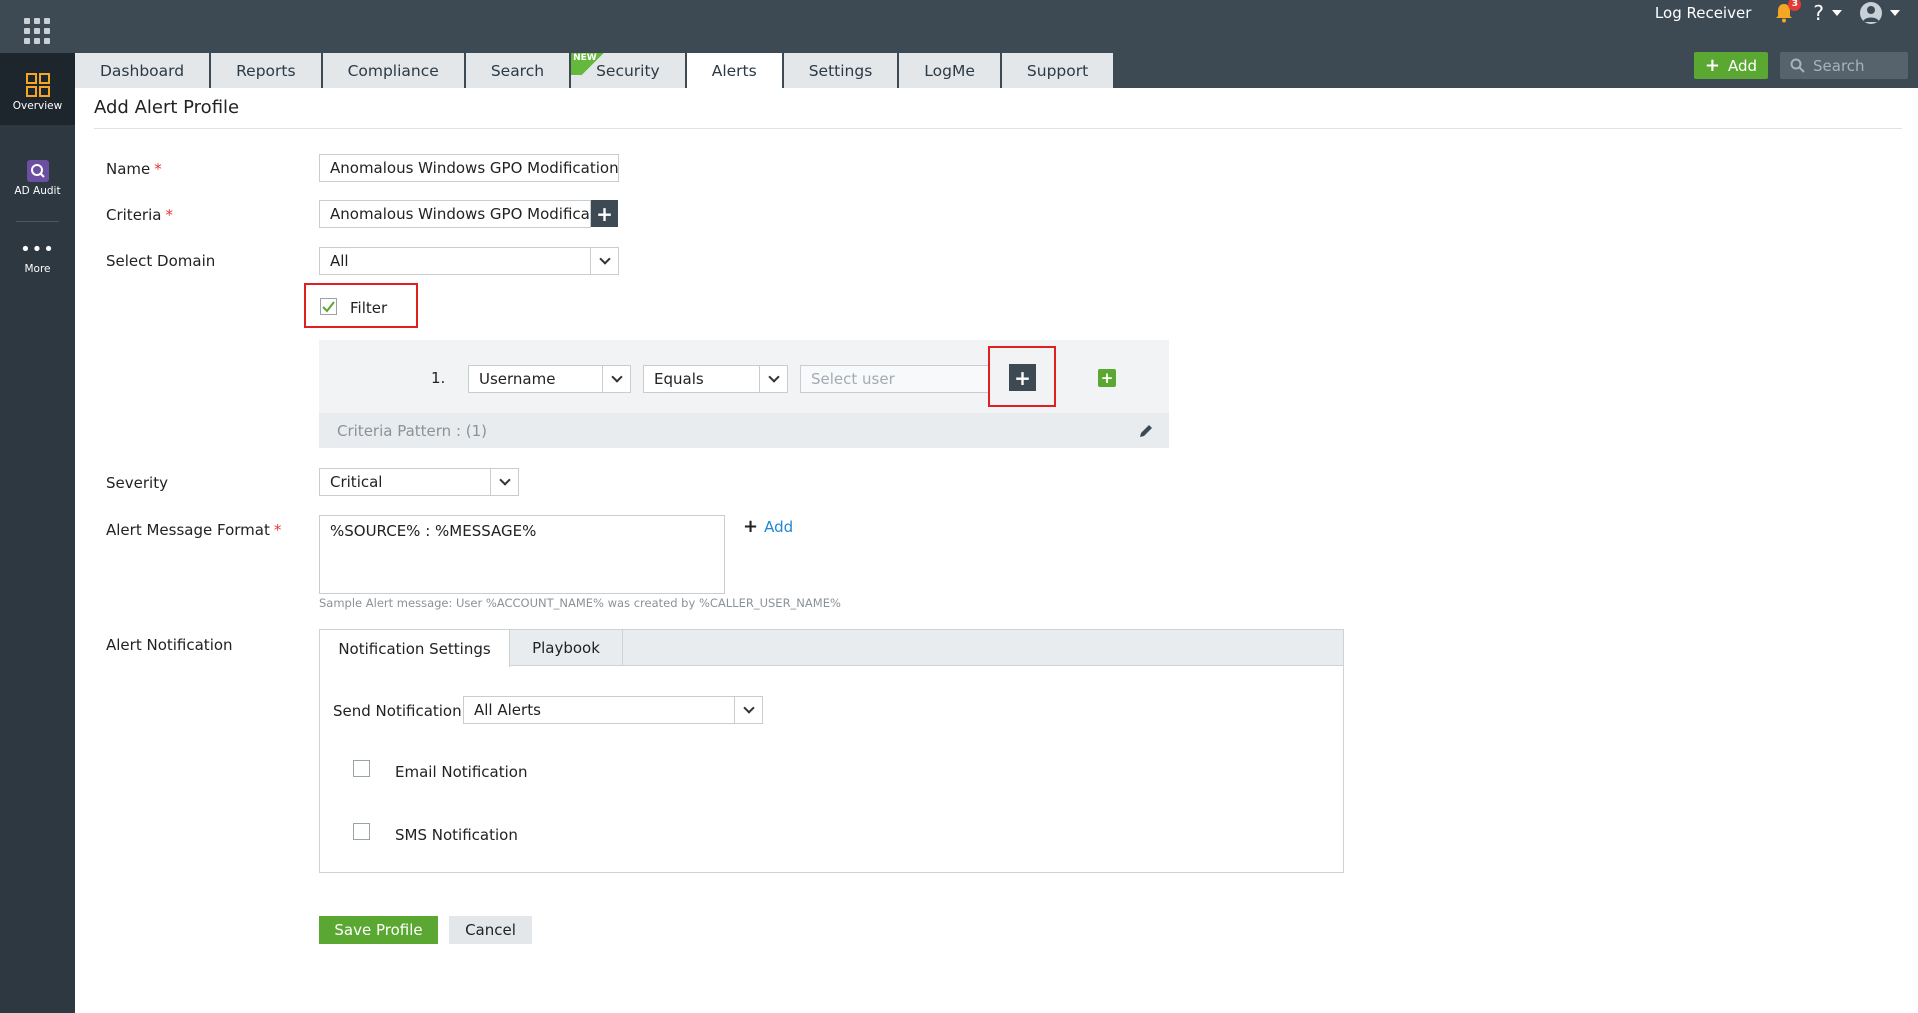  Describe the element at coordinates (361, 768) in the screenshot. I see `email-notification-checkbox` at that location.